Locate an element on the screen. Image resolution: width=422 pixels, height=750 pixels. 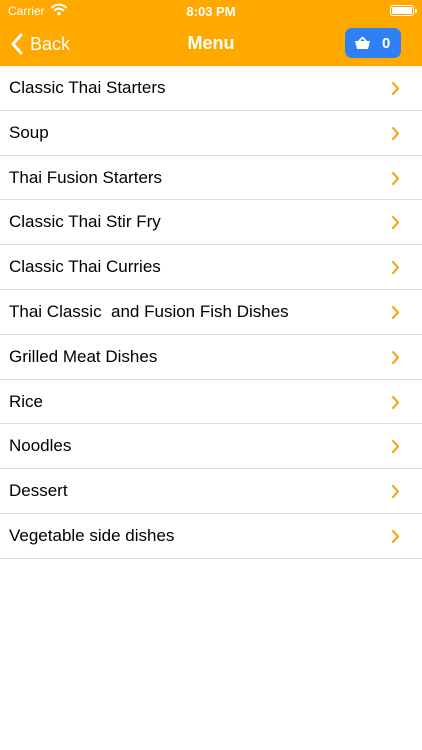
menu-category-row: Classic Thai Starters is located at coordinates (211, 88).